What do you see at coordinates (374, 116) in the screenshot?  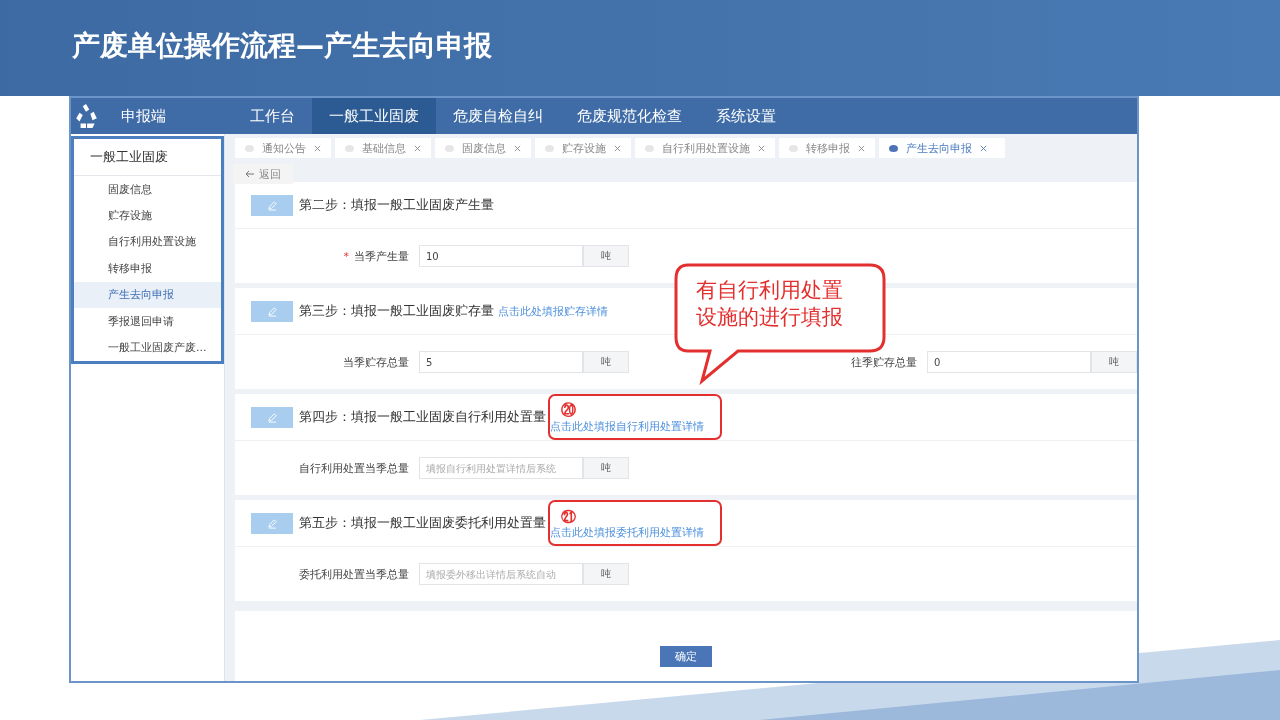 I see `nav-tab: 一般工业固废` at bounding box center [374, 116].